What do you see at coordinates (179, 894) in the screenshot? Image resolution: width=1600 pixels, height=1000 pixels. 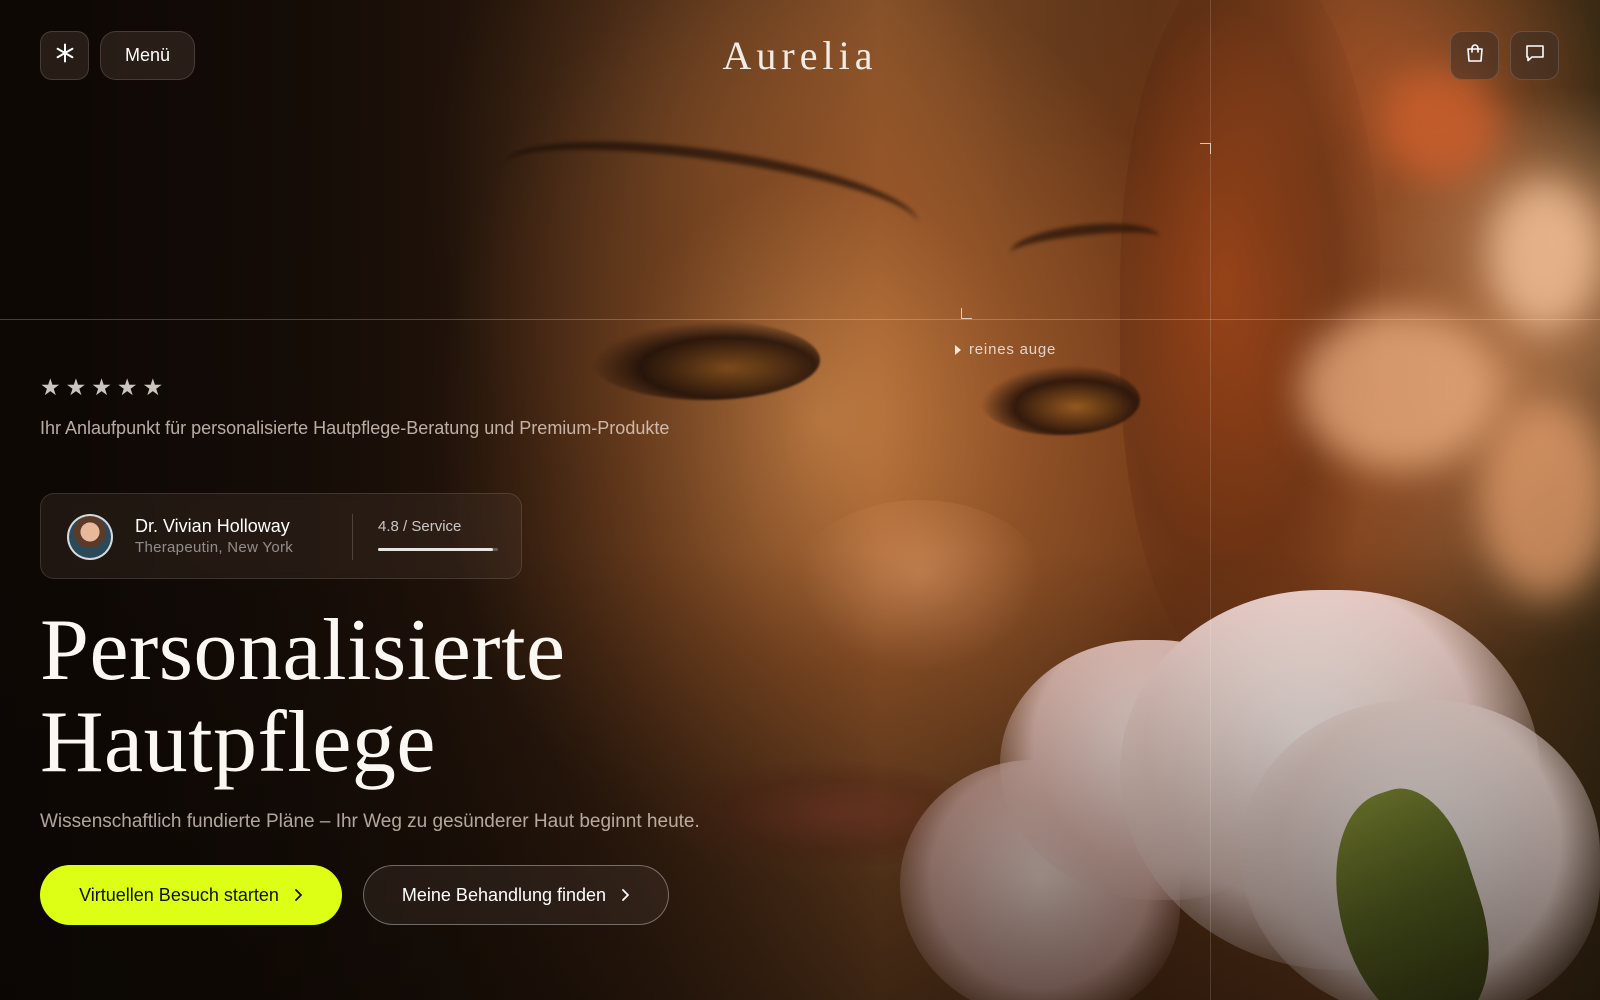 I see `cta-primary-label: Virtuellen Besuch starten` at bounding box center [179, 894].